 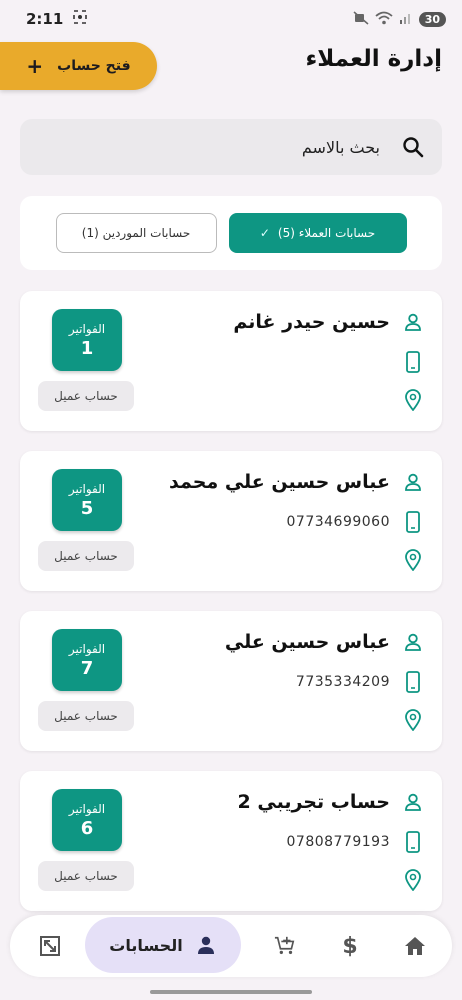 What do you see at coordinates (80, 19) in the screenshot?
I see `screenshot-icon` at bounding box center [80, 19].